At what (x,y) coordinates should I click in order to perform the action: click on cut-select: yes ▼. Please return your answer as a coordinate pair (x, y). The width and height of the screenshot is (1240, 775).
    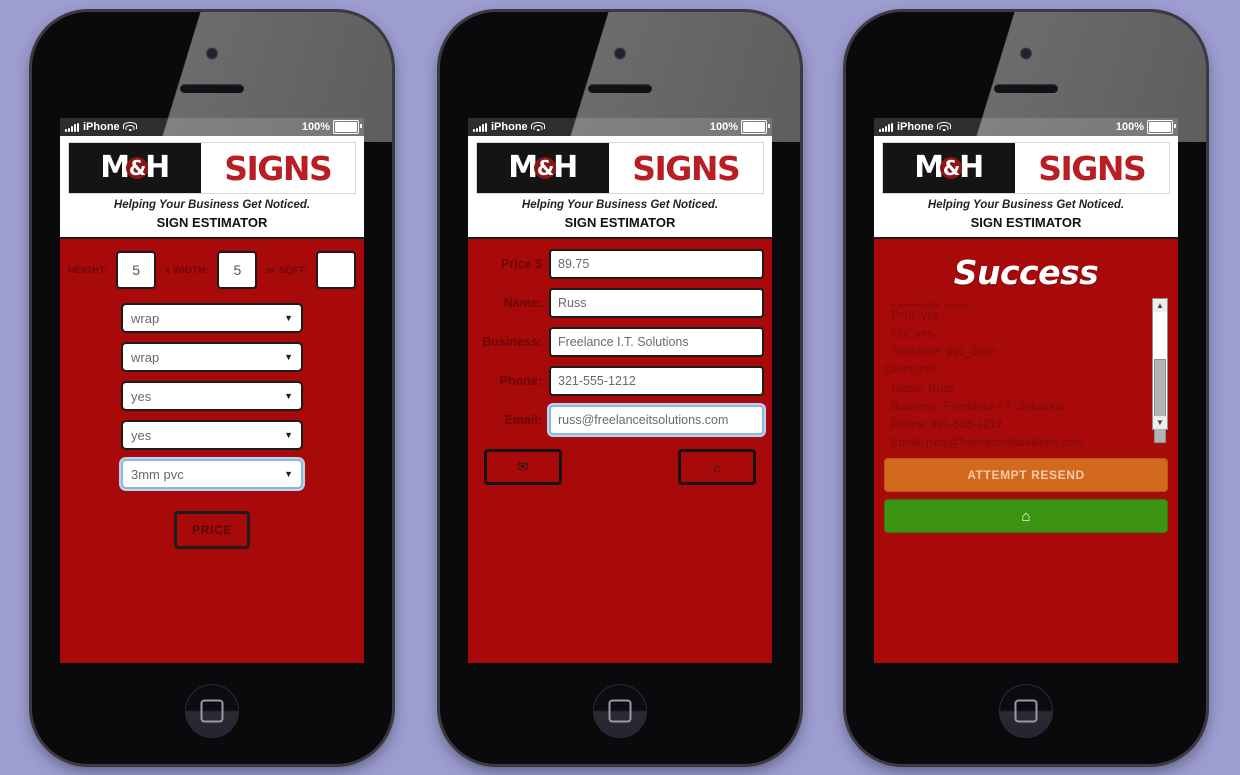
    Looking at the image, I should click on (212, 435).